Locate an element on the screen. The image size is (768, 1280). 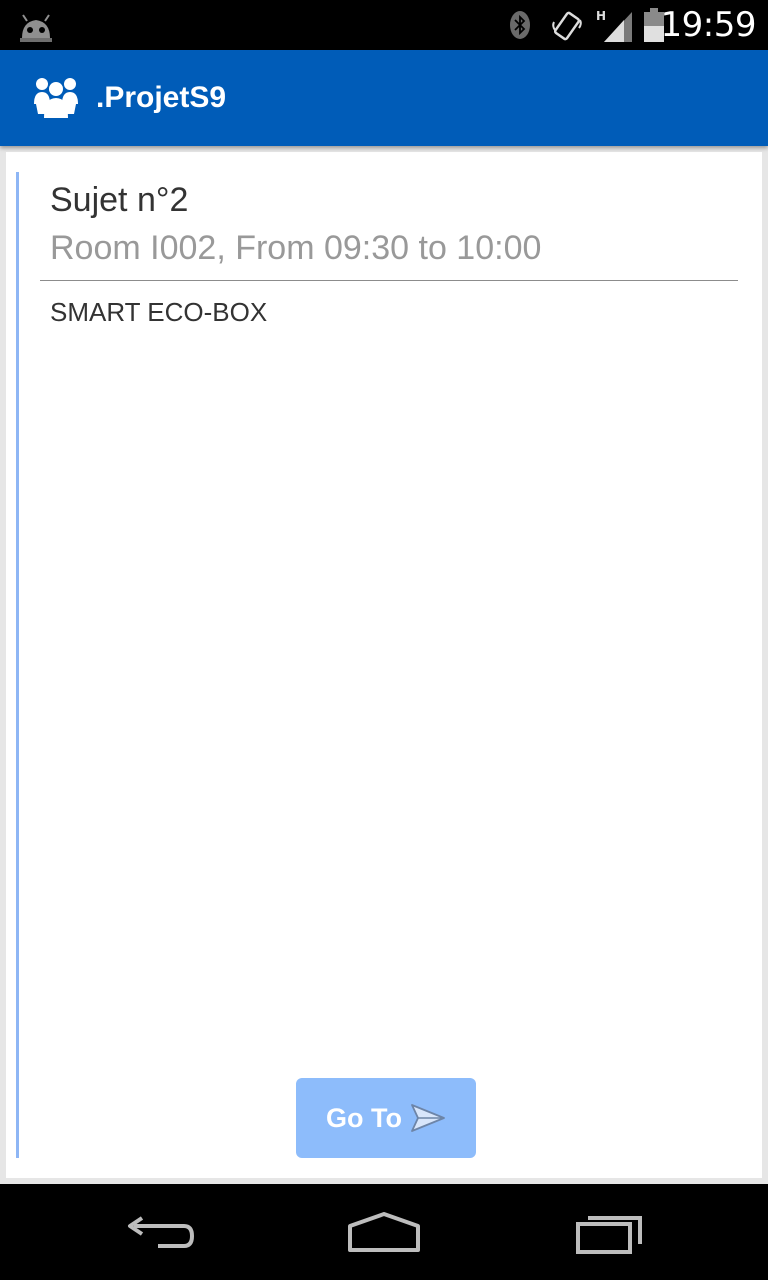
status-bar: H 19:59 is located at coordinates (384, 25).